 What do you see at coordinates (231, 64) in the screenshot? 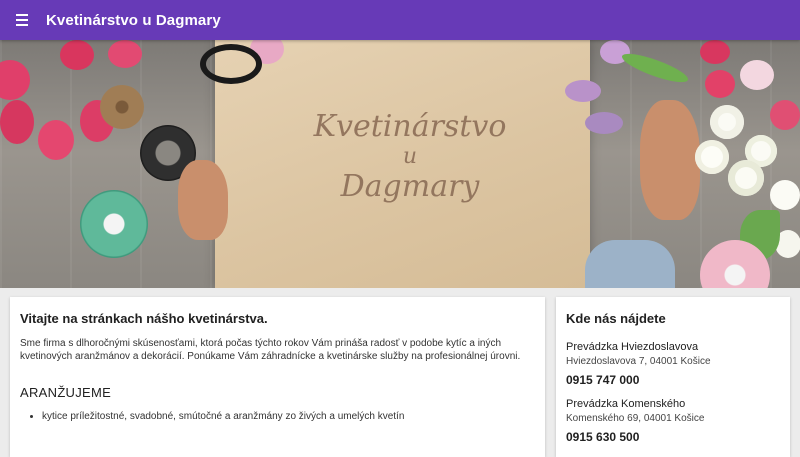
I see `scissors-icon` at bounding box center [231, 64].